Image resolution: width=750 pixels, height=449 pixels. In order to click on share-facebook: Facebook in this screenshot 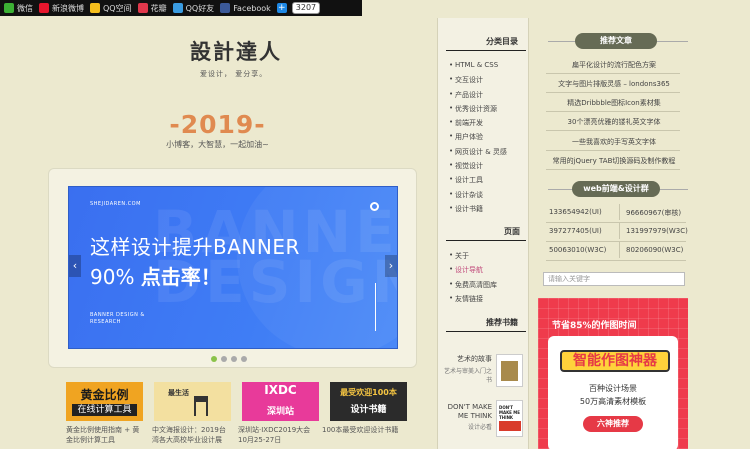, I will do `click(245, 8)`.